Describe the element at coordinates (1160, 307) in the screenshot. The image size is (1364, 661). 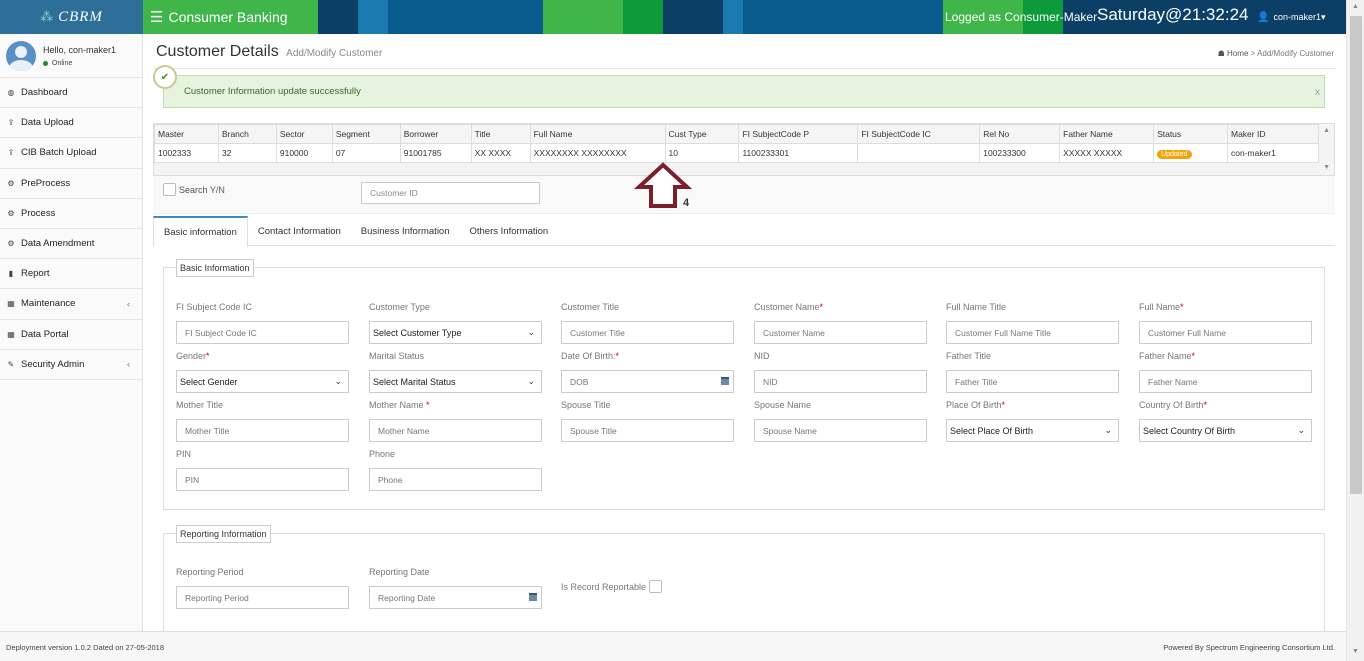
I see `full-name-label-text: Full Name` at that location.